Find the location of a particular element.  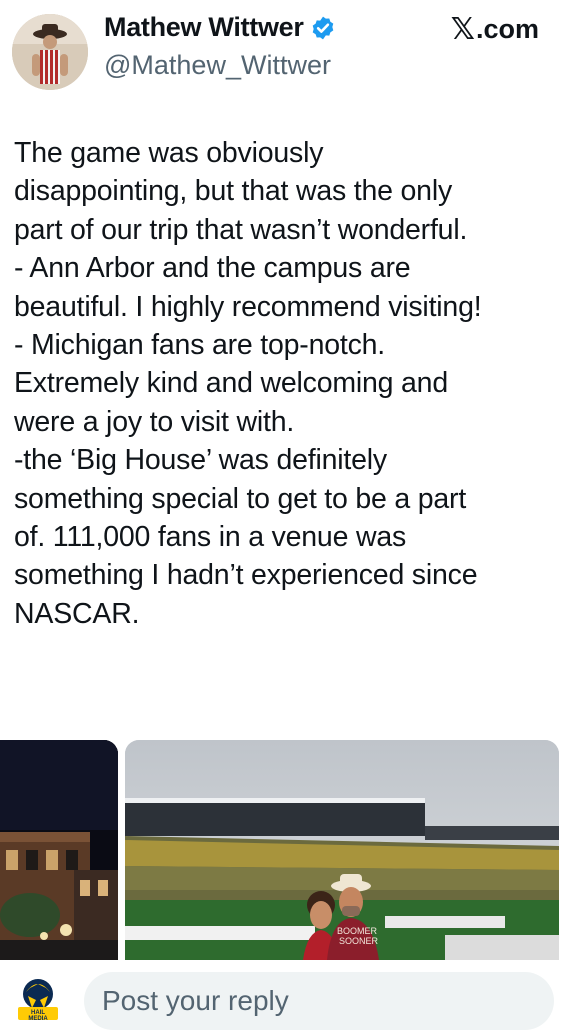

night-street-photo-icon is located at coordinates (59, 850).